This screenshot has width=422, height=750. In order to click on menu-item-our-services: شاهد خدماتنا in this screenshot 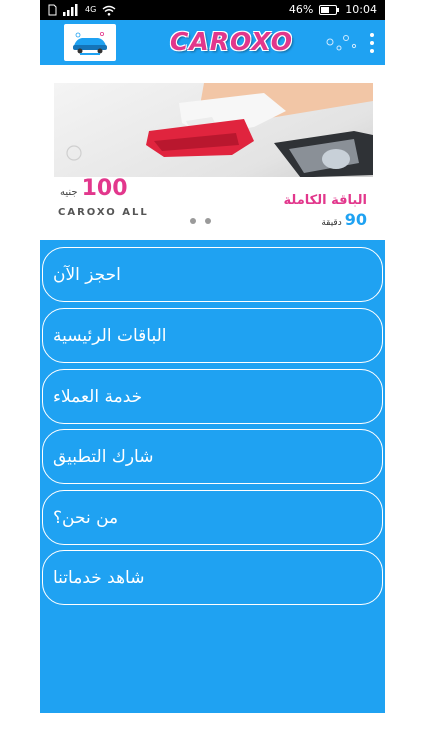, I will do `click(212, 577)`.